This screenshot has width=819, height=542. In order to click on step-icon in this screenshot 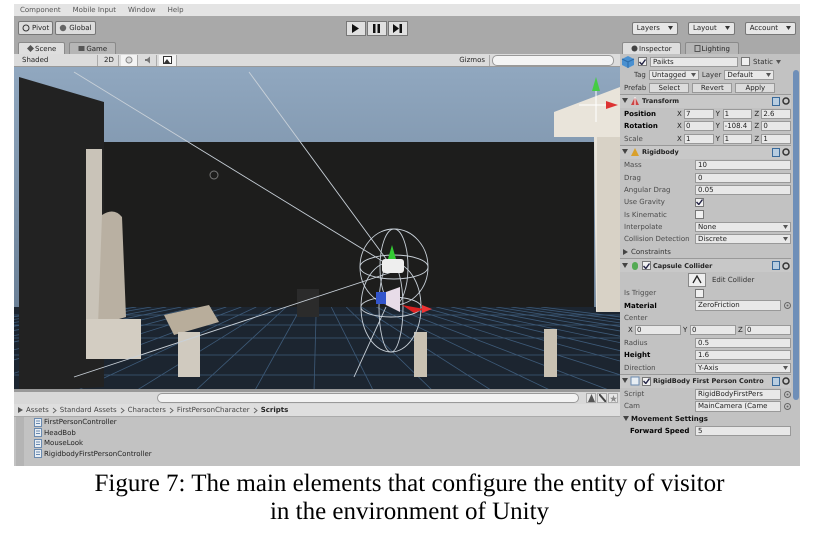, I will do `click(397, 28)`.